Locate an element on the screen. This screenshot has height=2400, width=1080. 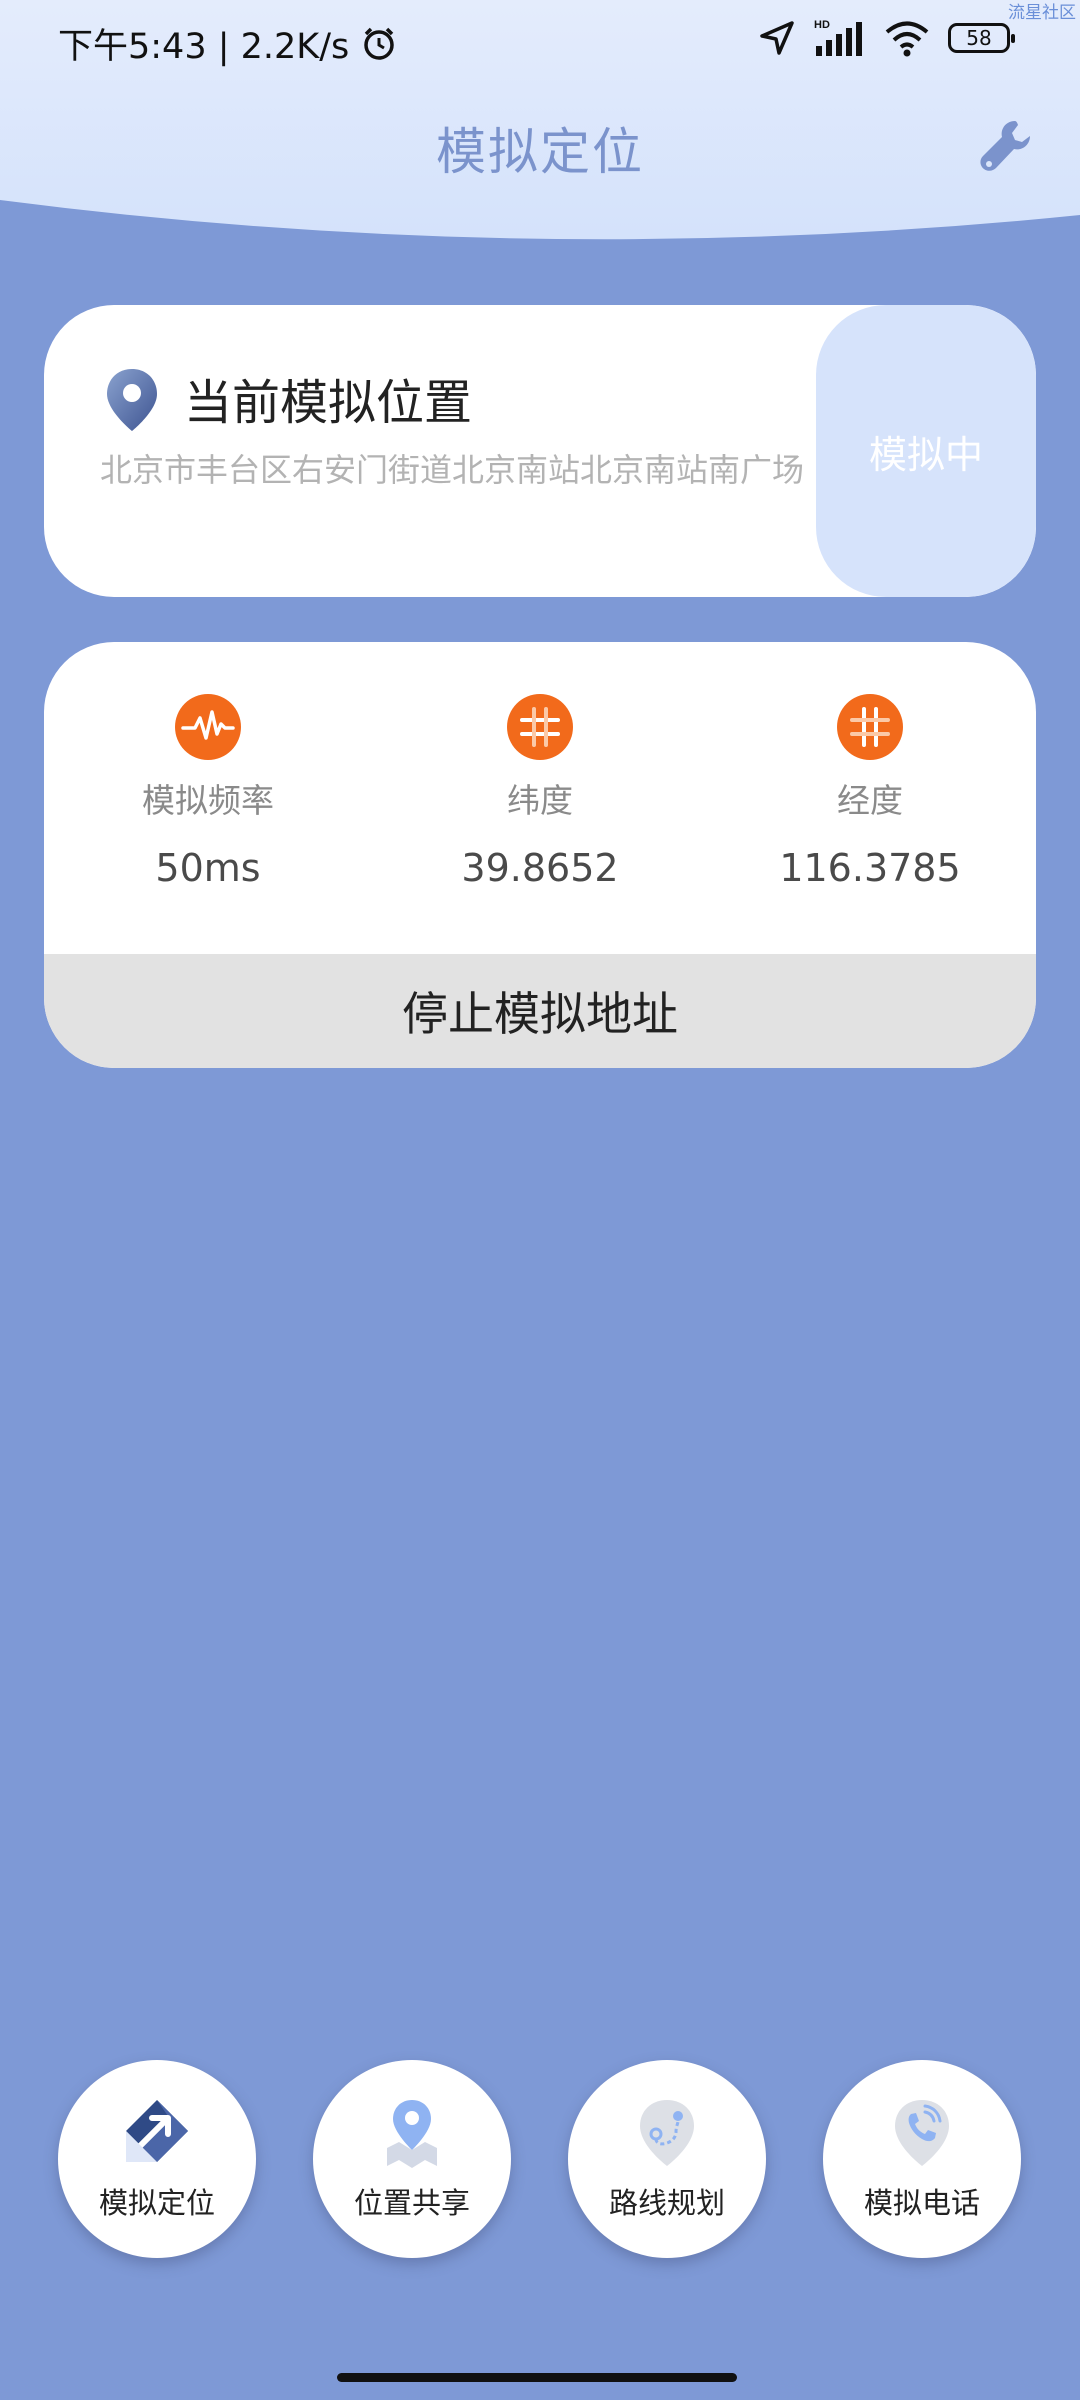
battery-level: 58 is located at coordinates (979, 38).